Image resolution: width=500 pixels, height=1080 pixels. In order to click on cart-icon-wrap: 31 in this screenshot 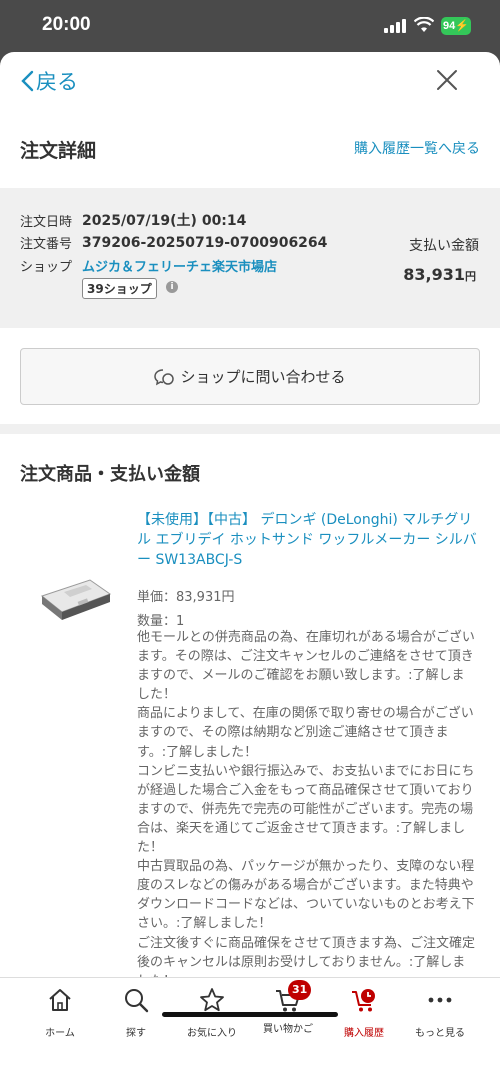, I will do `click(293, 997)`.